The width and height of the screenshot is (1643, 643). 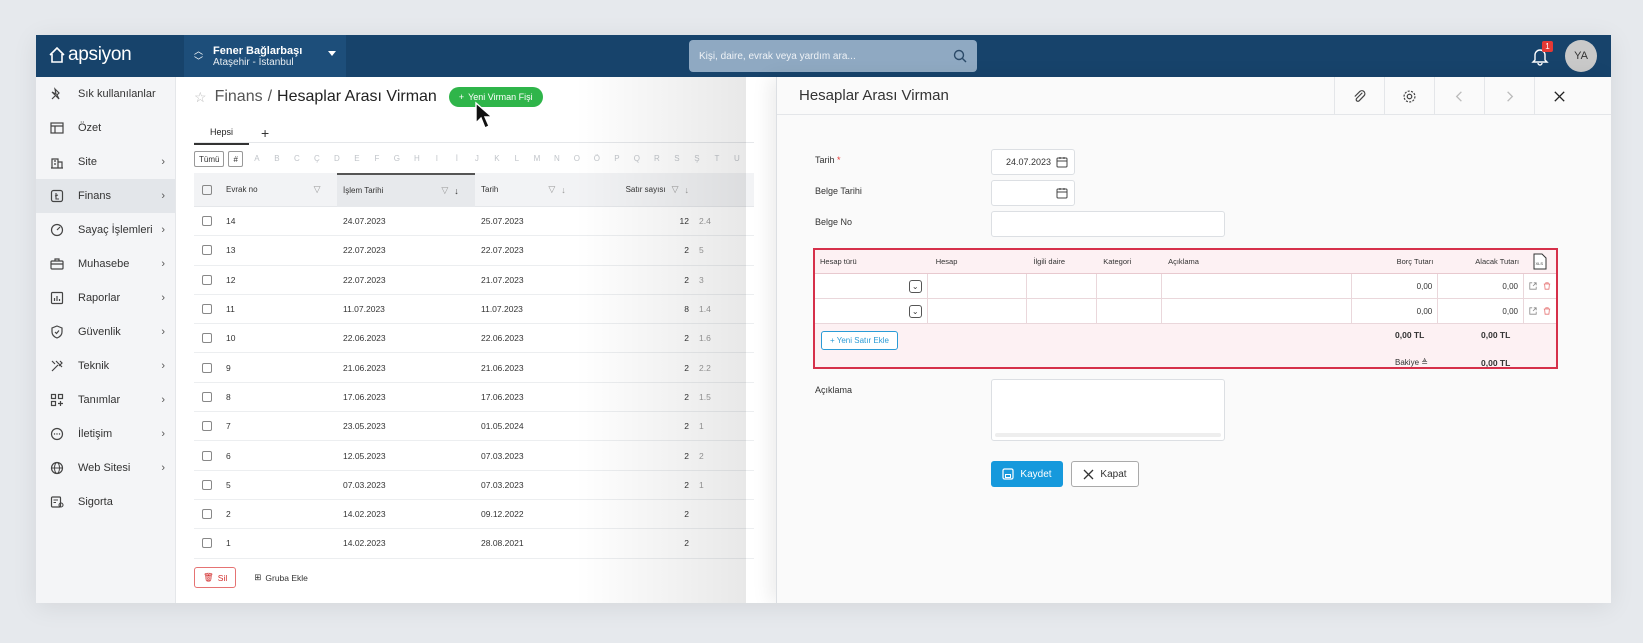 I want to click on alpha-filter-item: O, so click(x=577, y=159).